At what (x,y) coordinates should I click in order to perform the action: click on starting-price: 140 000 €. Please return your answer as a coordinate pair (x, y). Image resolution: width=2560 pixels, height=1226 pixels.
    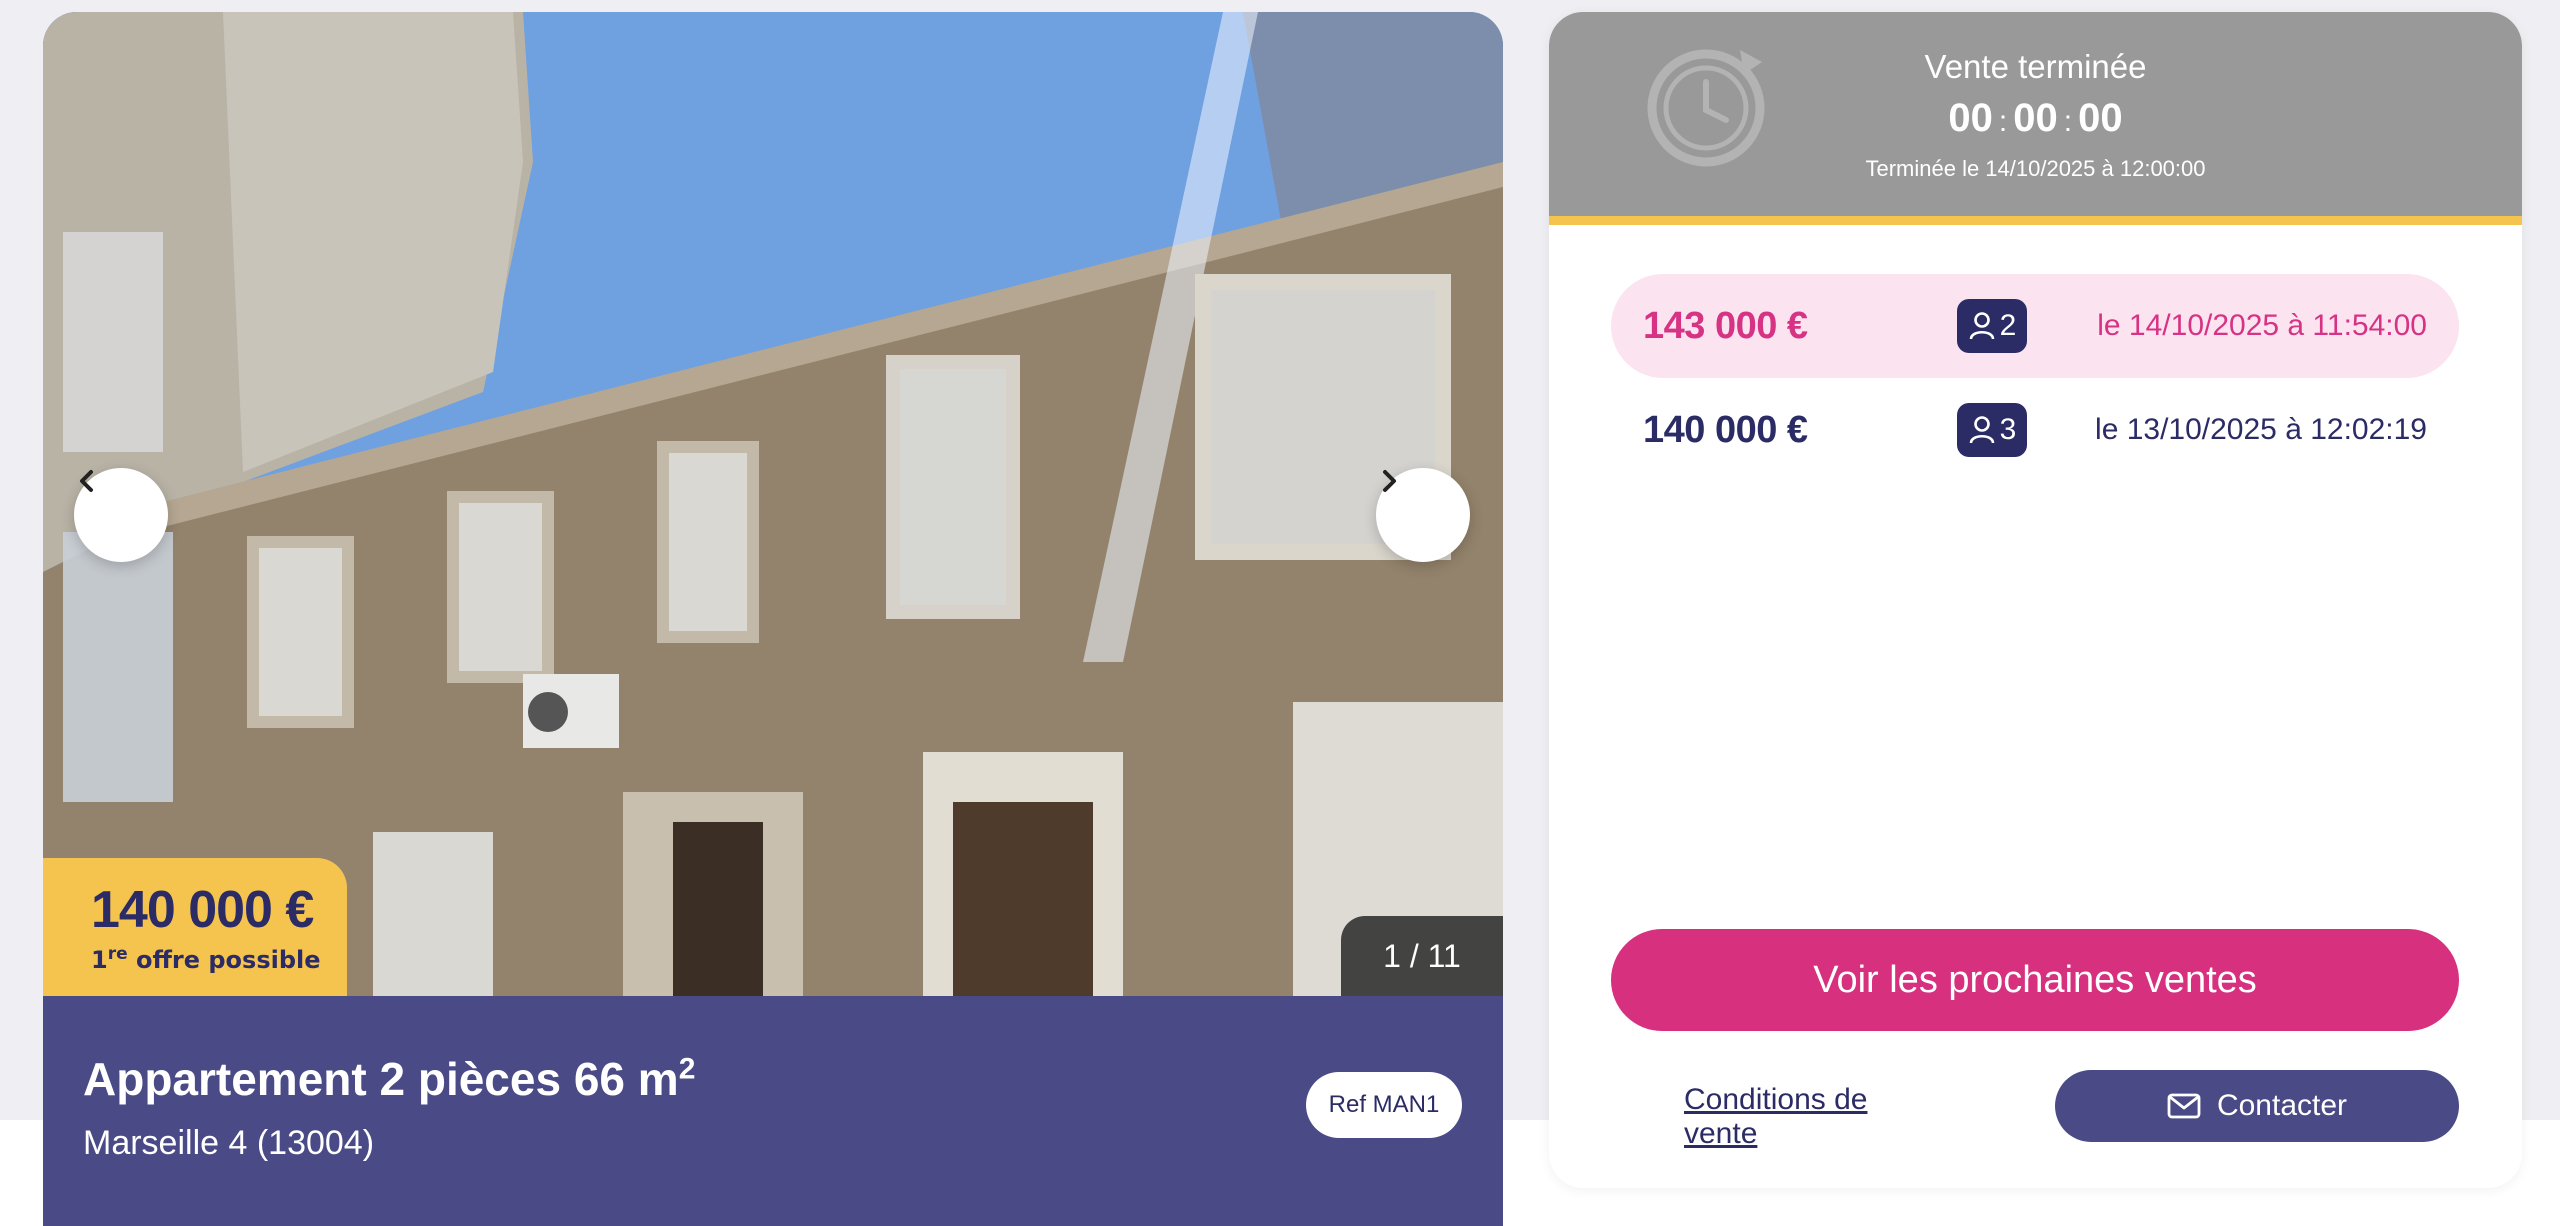
    Looking at the image, I should click on (202, 910).